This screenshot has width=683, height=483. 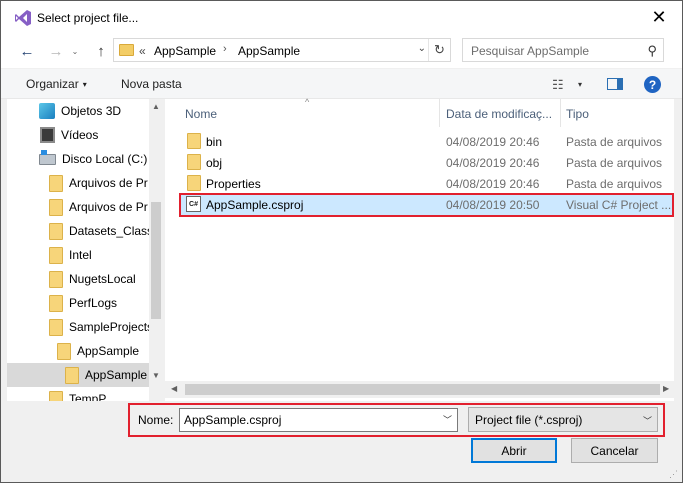 I want to click on search-icon: ⚲, so click(x=652, y=51).